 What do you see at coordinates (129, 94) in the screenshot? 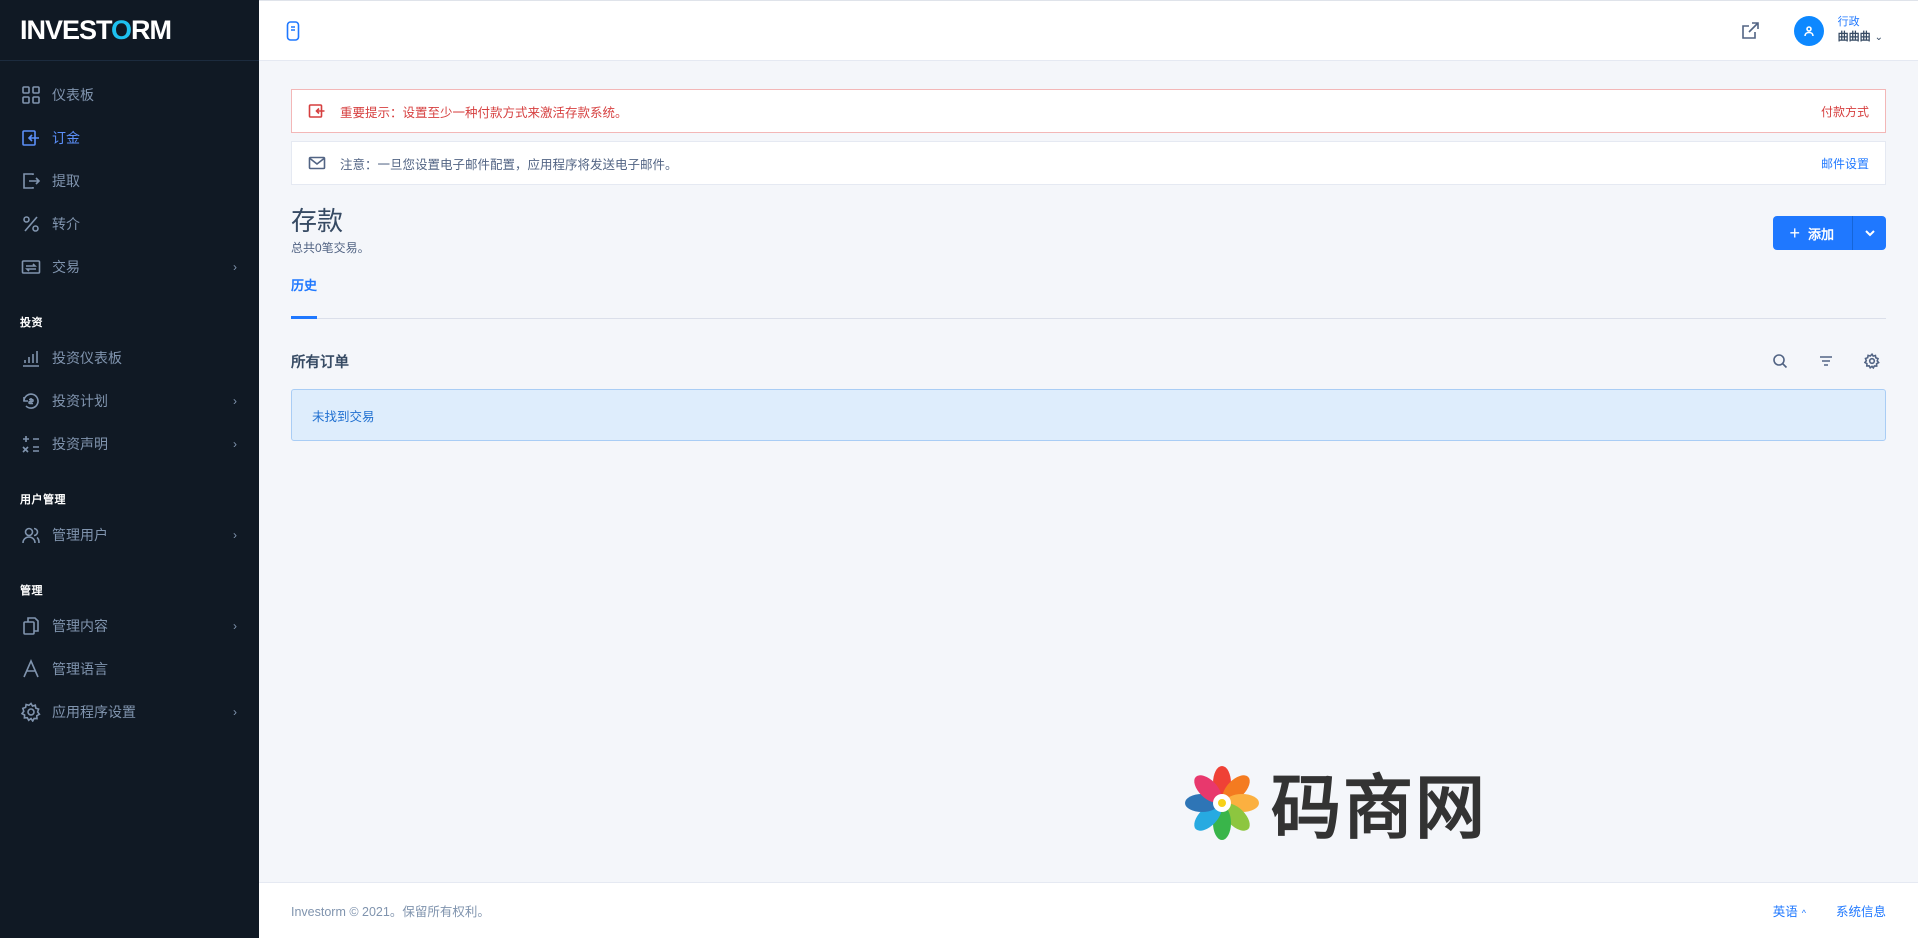
I see `sidebar-item-dashboard: 仪表板` at bounding box center [129, 94].